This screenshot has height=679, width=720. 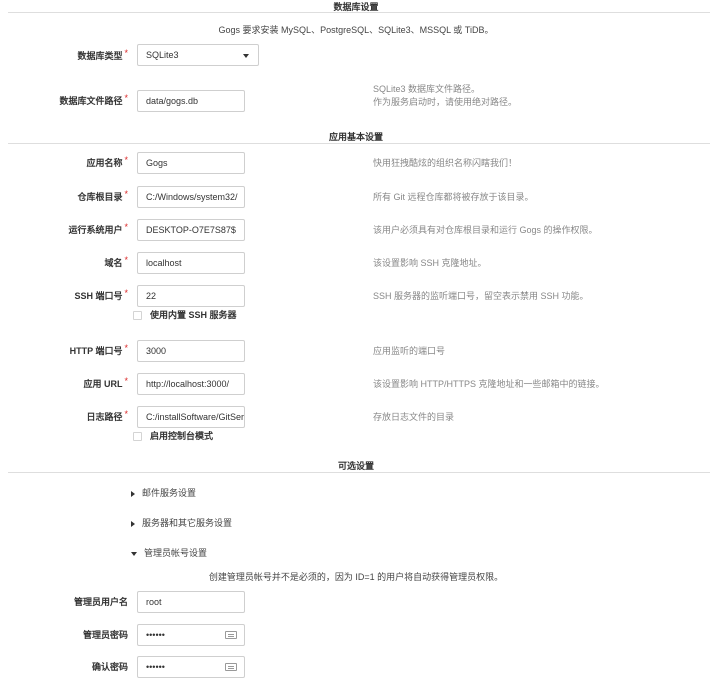 I want to click on admin-password-input: ••••••, so click(x=191, y=635).